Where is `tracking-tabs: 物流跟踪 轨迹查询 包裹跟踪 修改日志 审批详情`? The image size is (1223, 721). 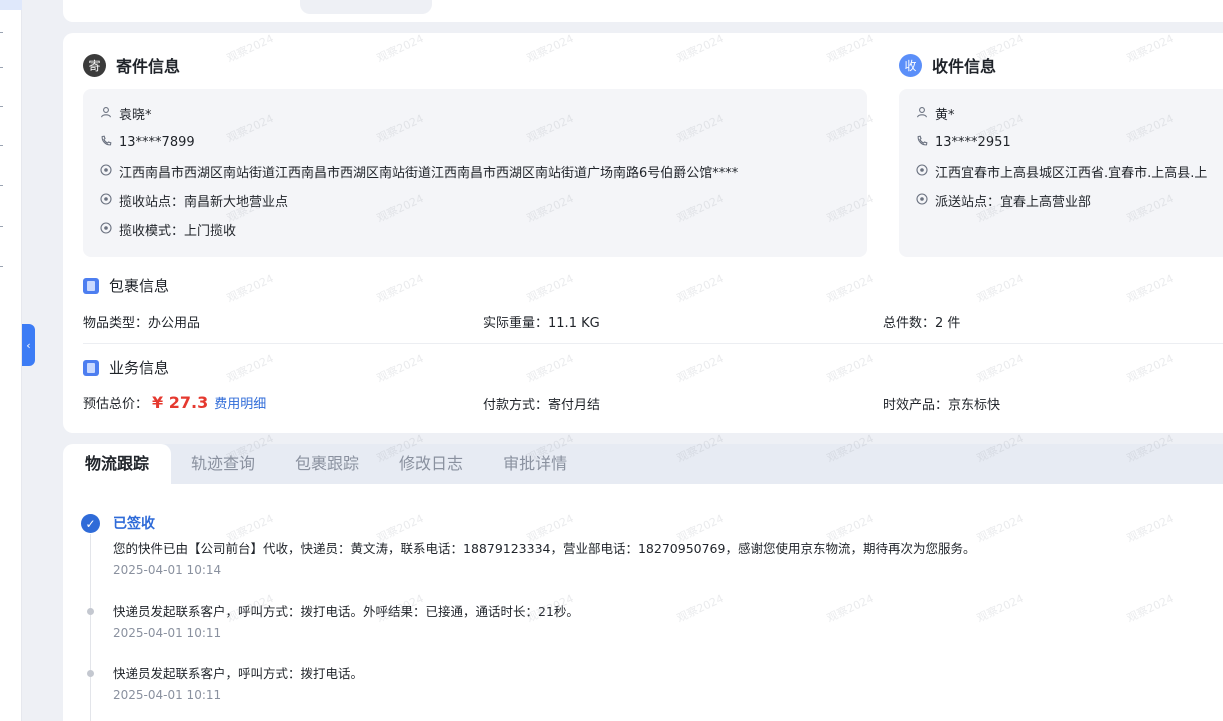 tracking-tabs: 物流跟踪 轨迹查询 包裹跟踪 修改日志 审批详情 is located at coordinates (643, 464).